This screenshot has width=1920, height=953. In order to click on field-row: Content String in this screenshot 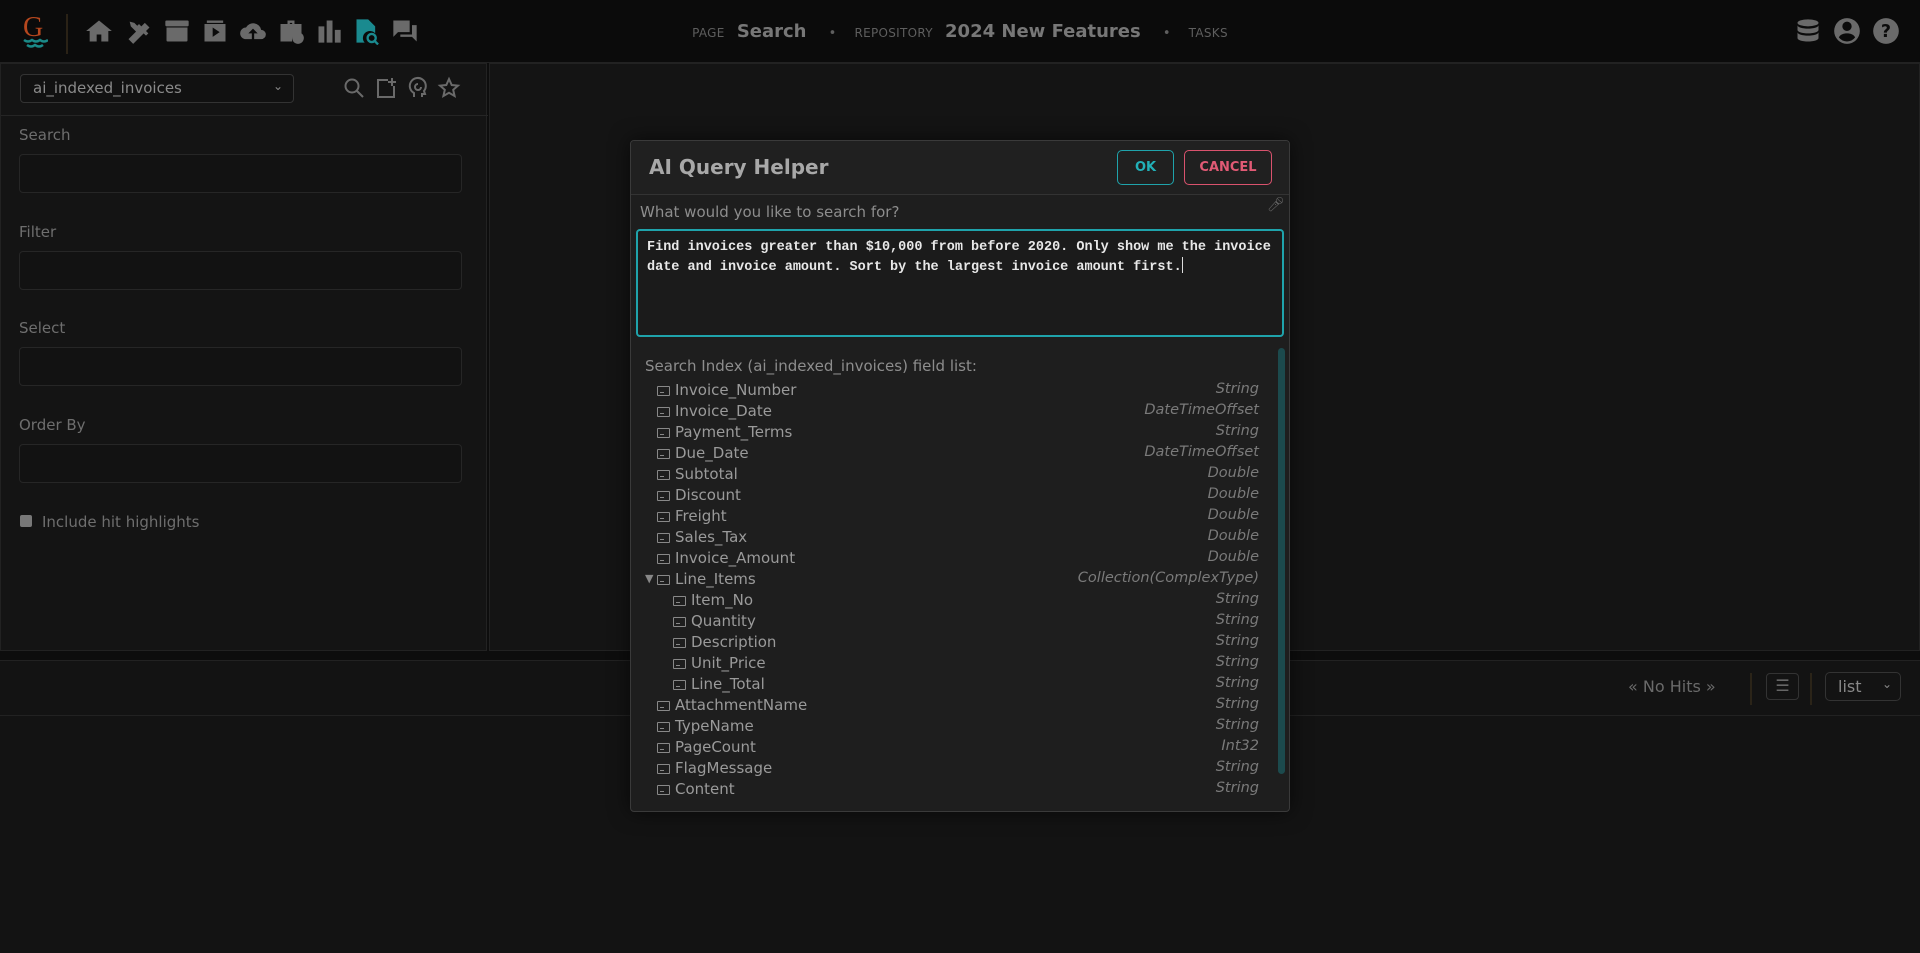, I will do `click(951, 790)`.